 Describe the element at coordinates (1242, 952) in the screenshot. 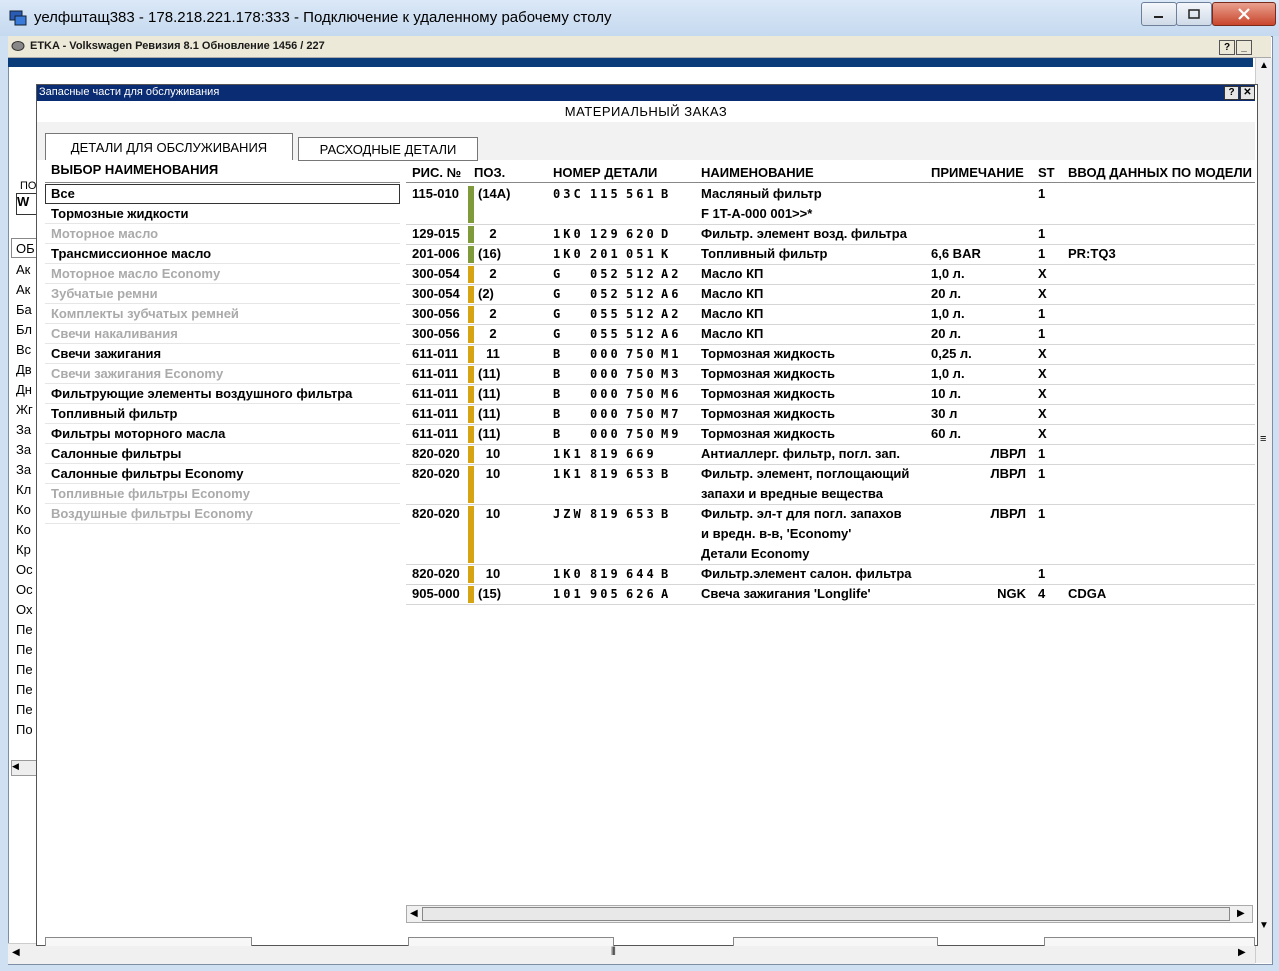

I see `scroll-right-icon: ▶` at that location.